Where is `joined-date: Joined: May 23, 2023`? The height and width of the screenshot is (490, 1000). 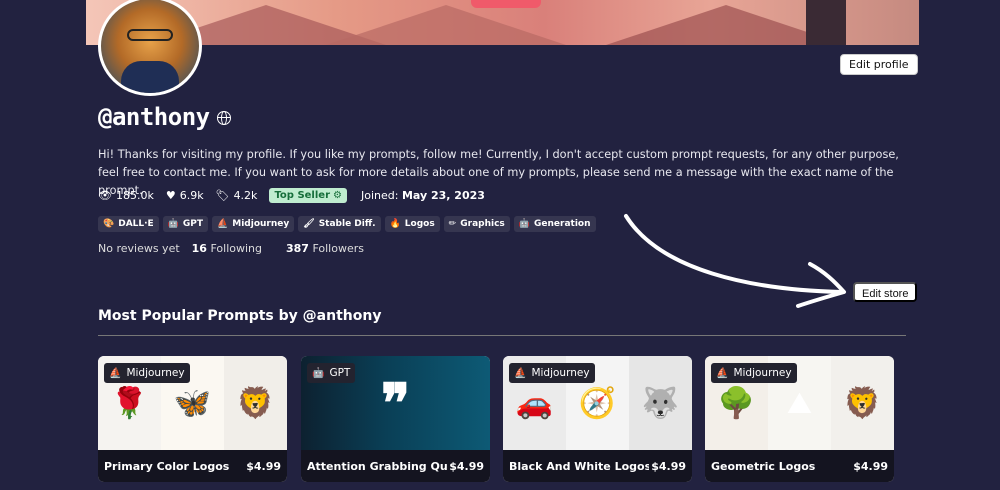 joined-date: Joined: May 23, 2023 is located at coordinates (423, 195).